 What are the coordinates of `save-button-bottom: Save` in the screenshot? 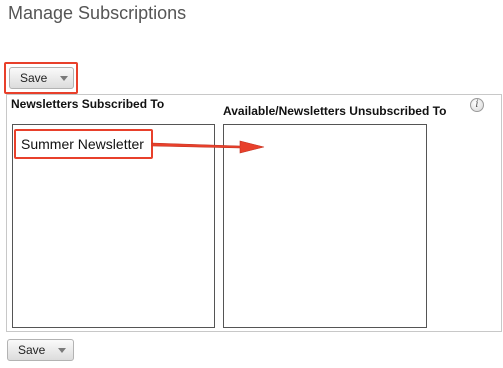 It's located at (40, 350).